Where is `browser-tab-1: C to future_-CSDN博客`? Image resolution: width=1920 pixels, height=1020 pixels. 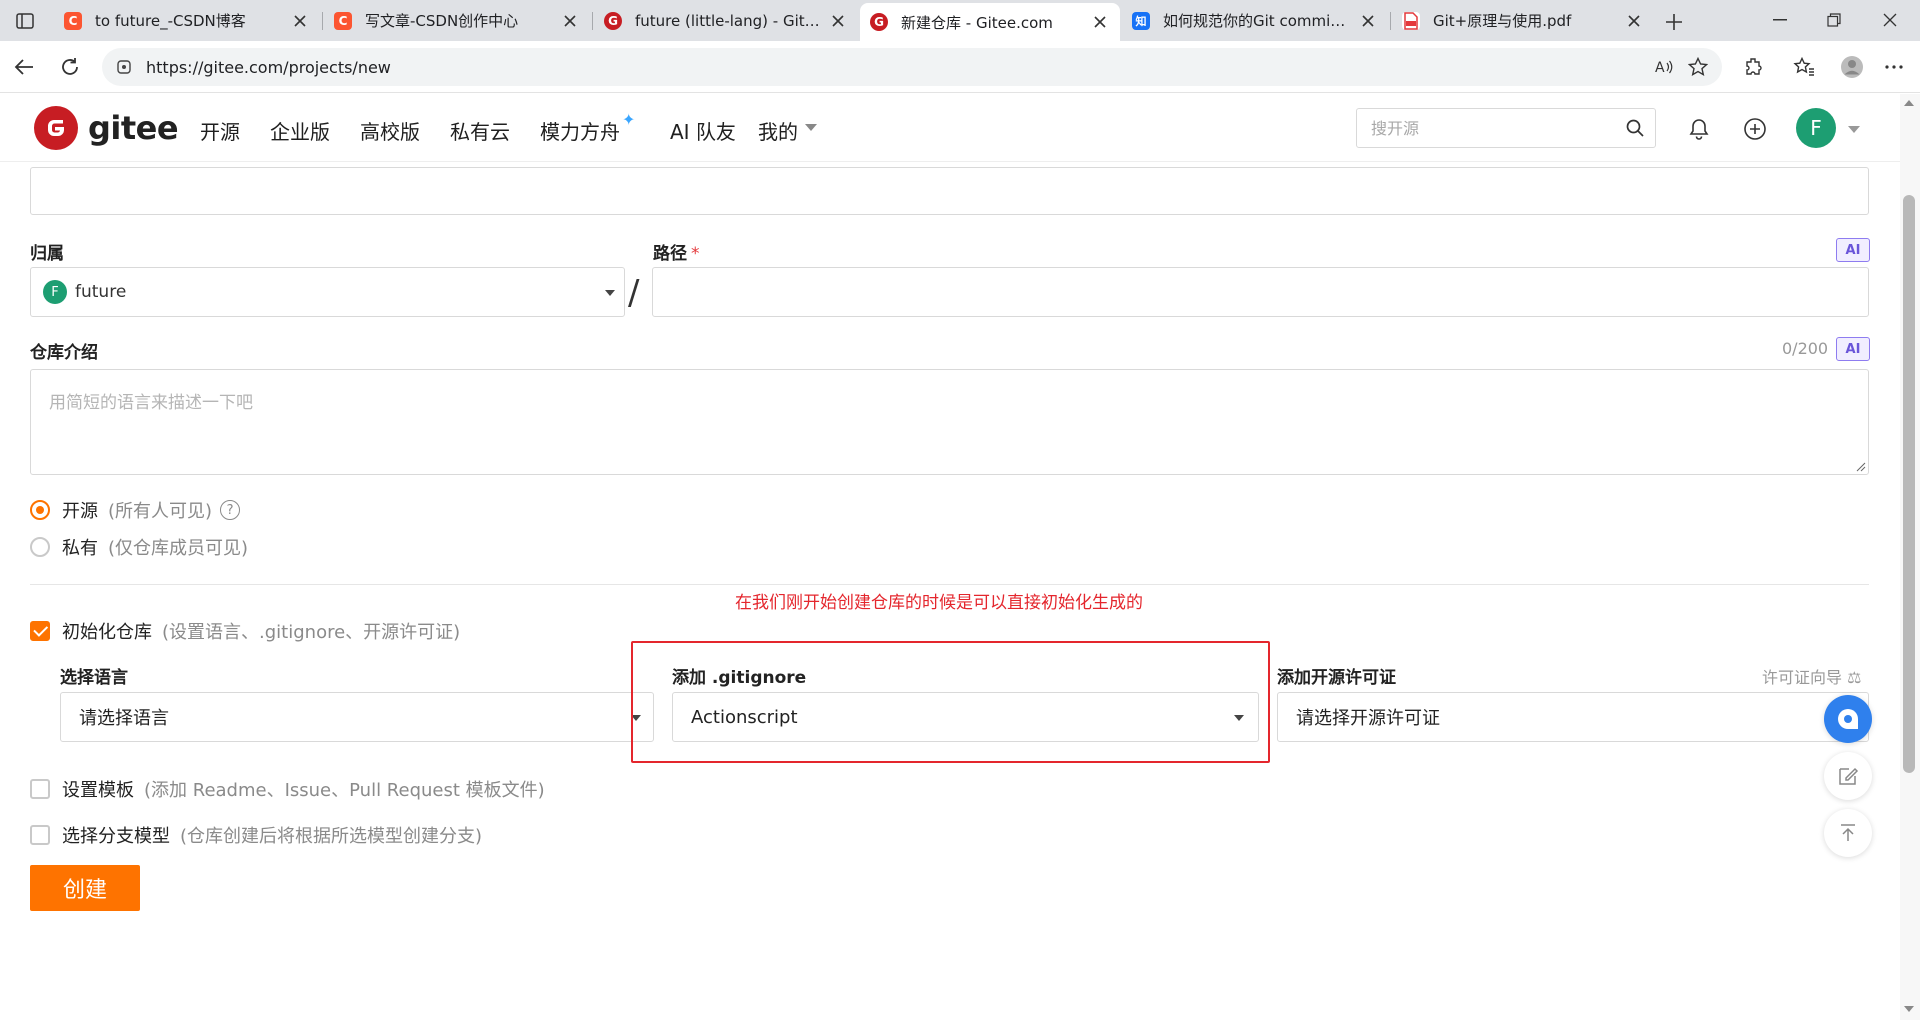 browser-tab-1: C to future_-CSDN博客 is located at coordinates (187, 20).